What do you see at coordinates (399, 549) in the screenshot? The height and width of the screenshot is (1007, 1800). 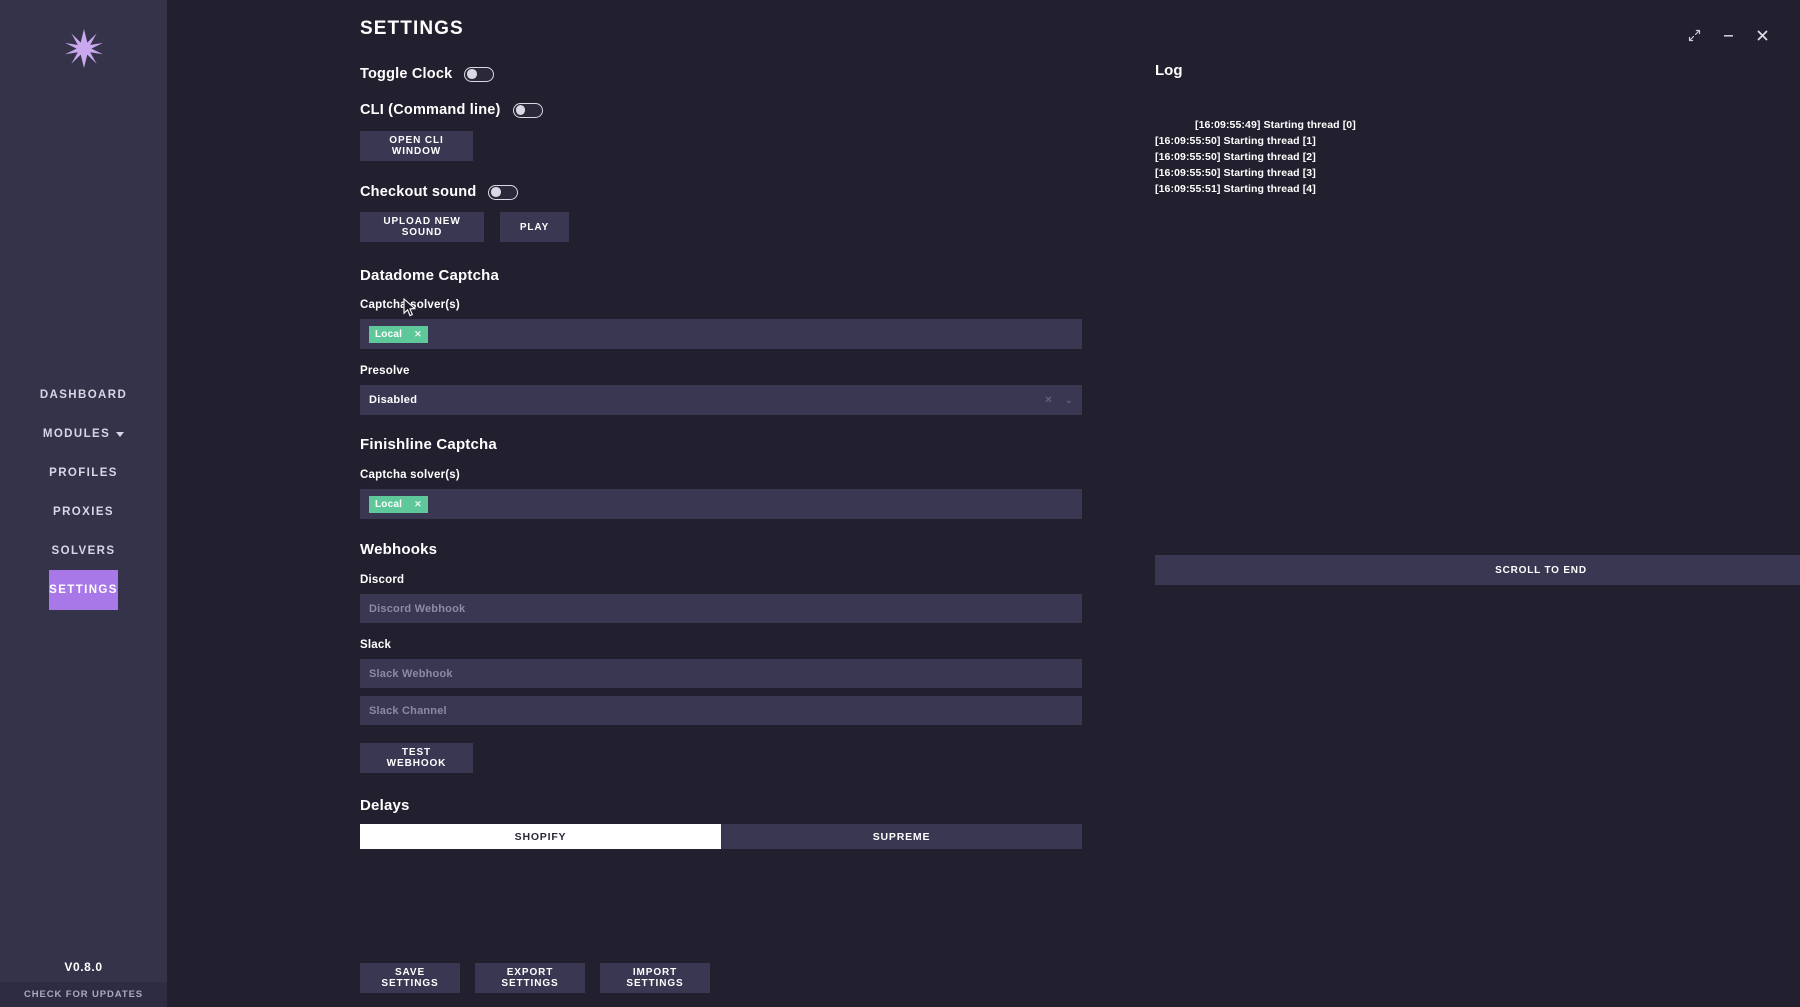 I see `webhooks-section-title: Webhooks` at bounding box center [399, 549].